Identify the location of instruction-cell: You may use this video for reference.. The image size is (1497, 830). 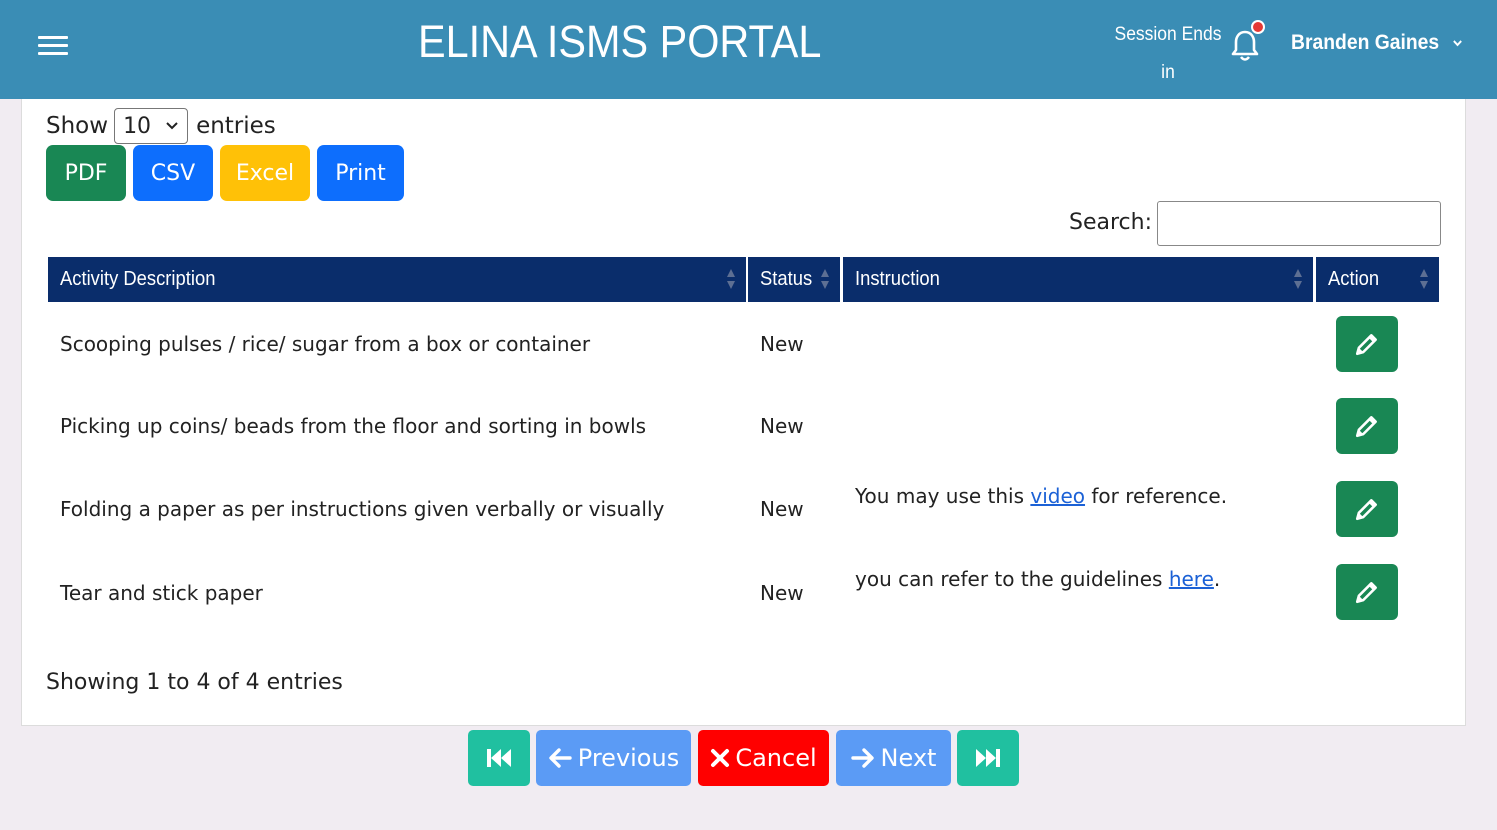
(1041, 496).